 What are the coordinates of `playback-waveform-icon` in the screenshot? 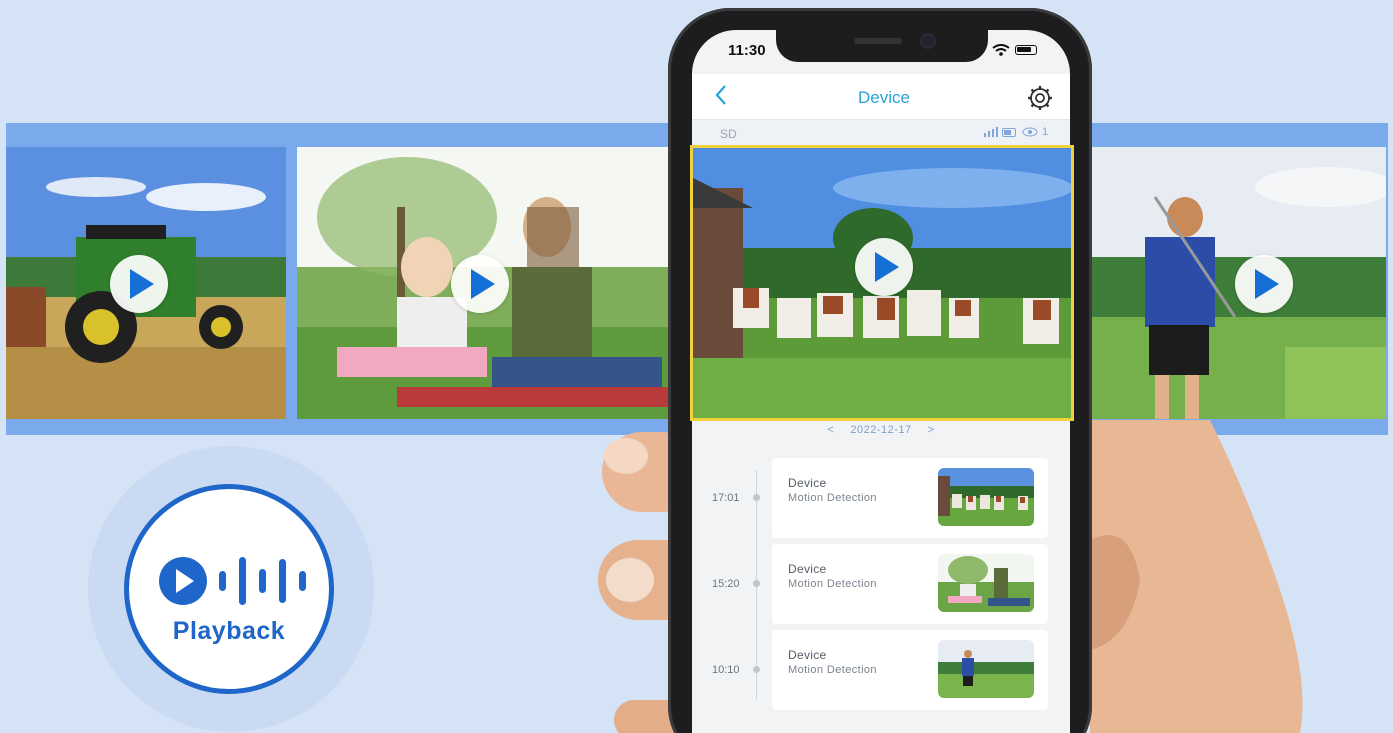 It's located at (232, 581).